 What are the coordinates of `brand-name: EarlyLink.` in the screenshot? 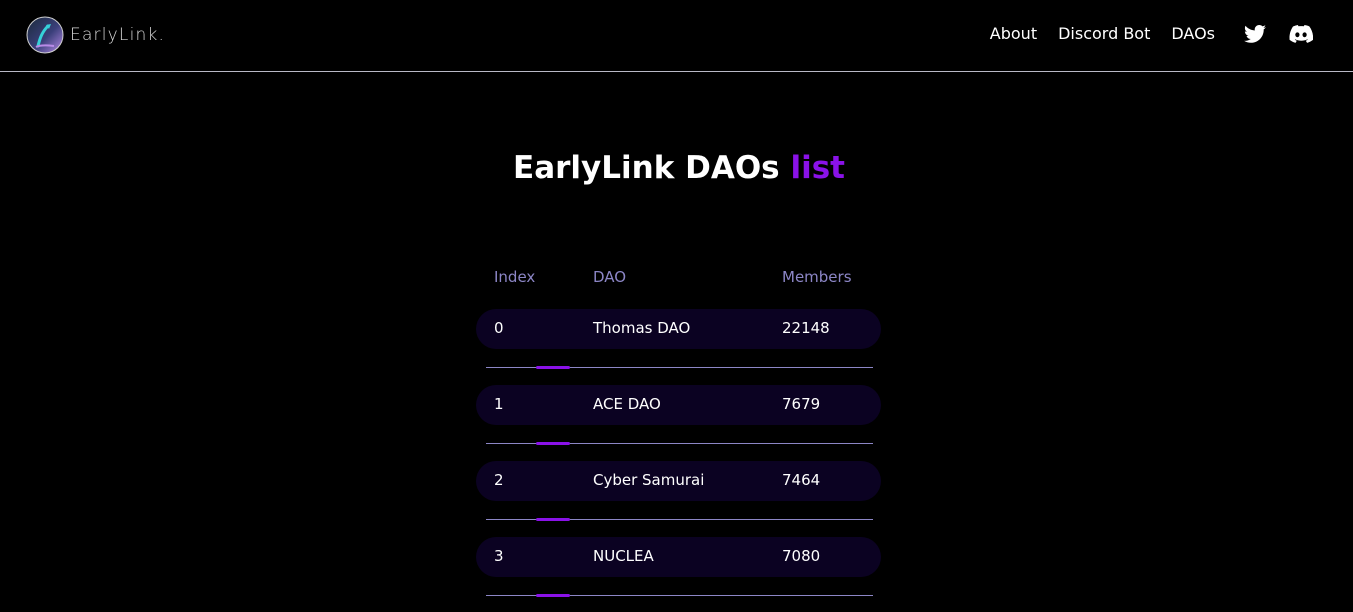 It's located at (118, 35).